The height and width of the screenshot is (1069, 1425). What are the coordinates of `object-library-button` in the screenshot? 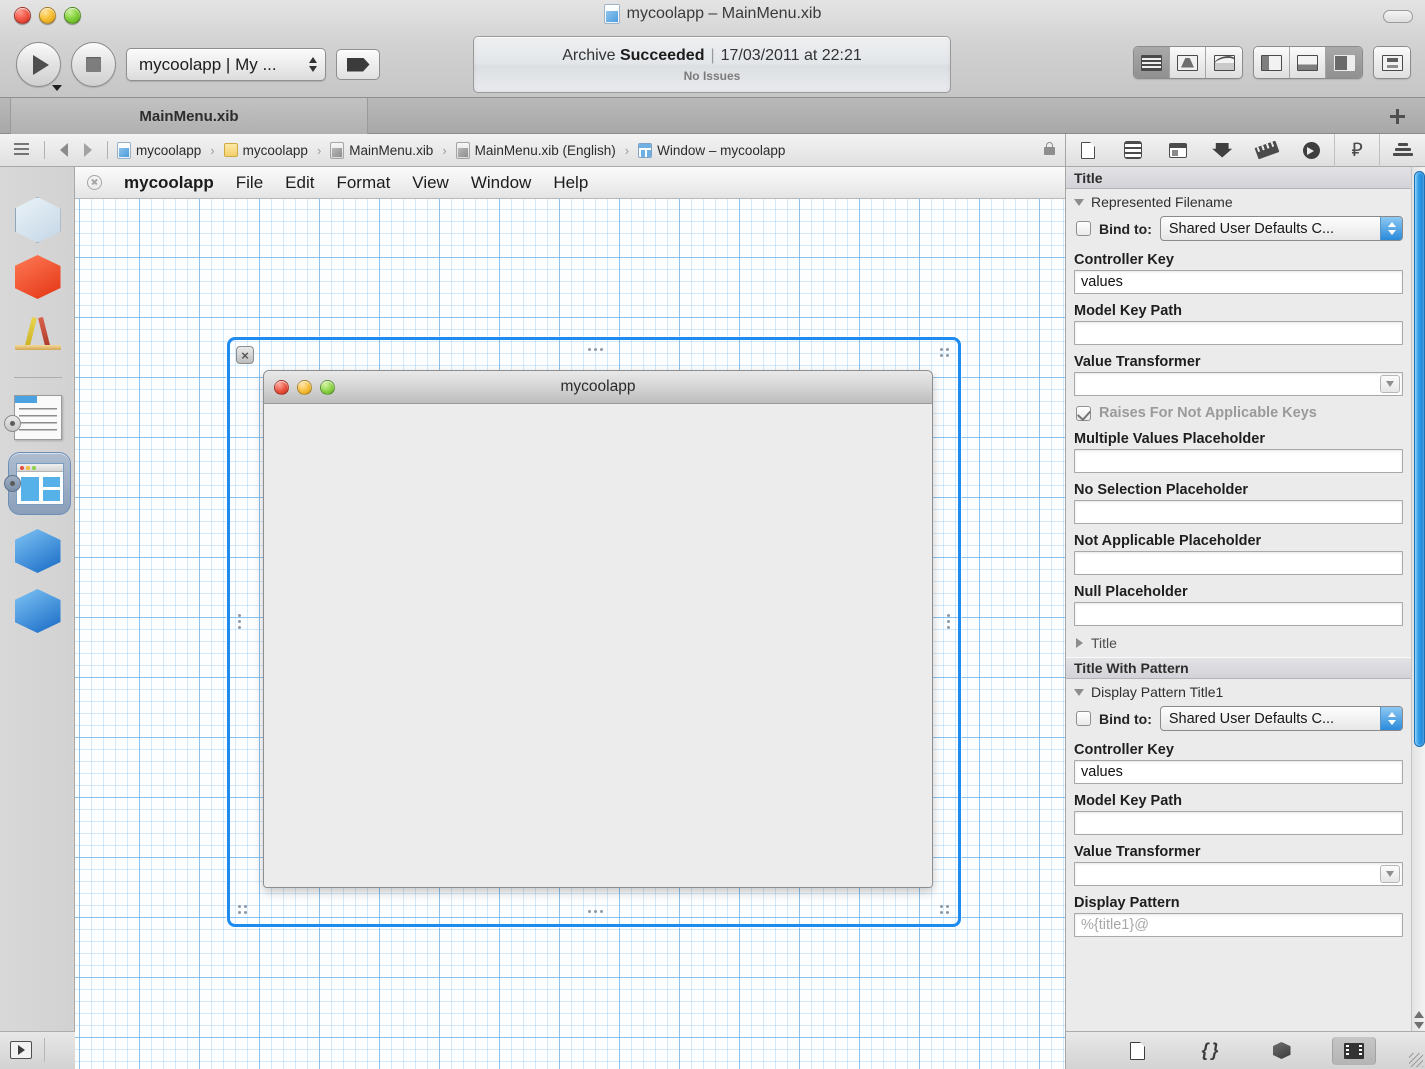 It's located at (1282, 1051).